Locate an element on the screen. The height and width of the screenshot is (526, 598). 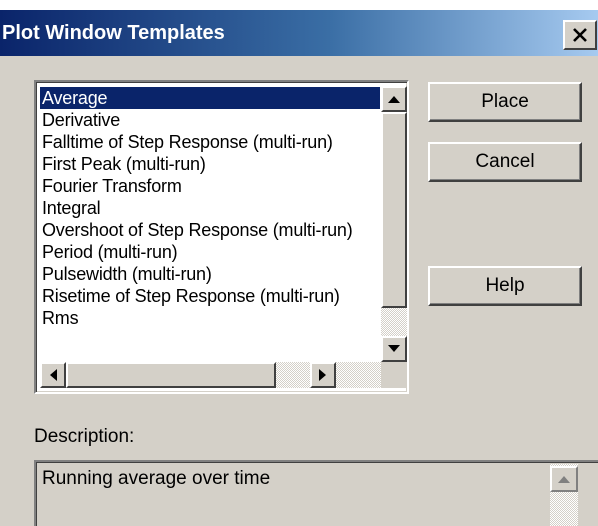
cancel-button: Cancel is located at coordinates (505, 162).